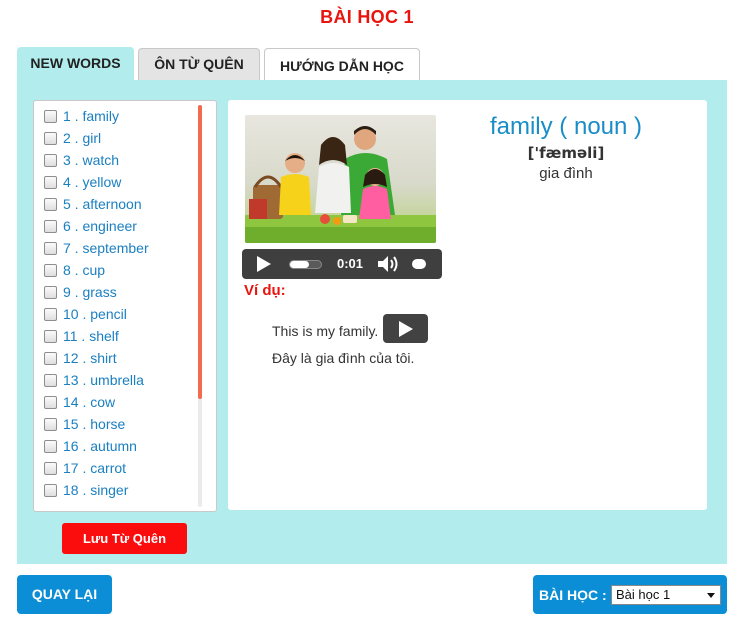 The height and width of the screenshot is (617, 734). I want to click on audio-time: 0:01, so click(350, 263).